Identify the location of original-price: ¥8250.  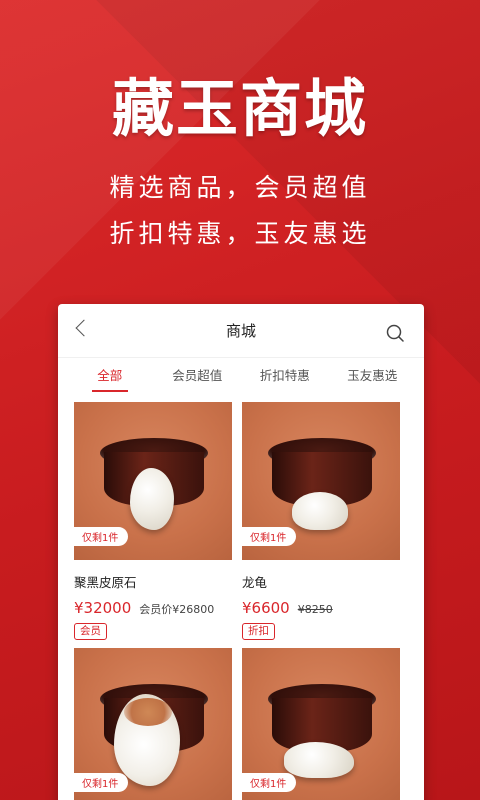
(315, 609).